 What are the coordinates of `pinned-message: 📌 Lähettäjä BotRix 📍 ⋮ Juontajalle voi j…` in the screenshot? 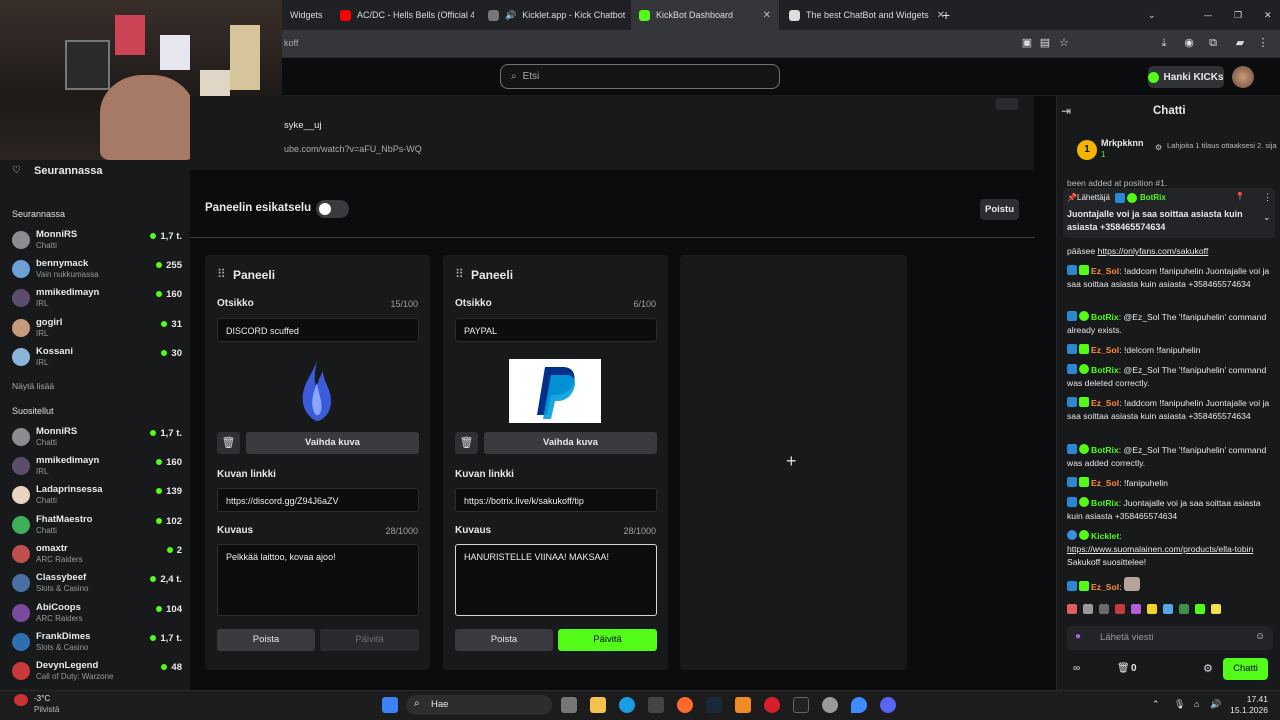 It's located at (1169, 213).